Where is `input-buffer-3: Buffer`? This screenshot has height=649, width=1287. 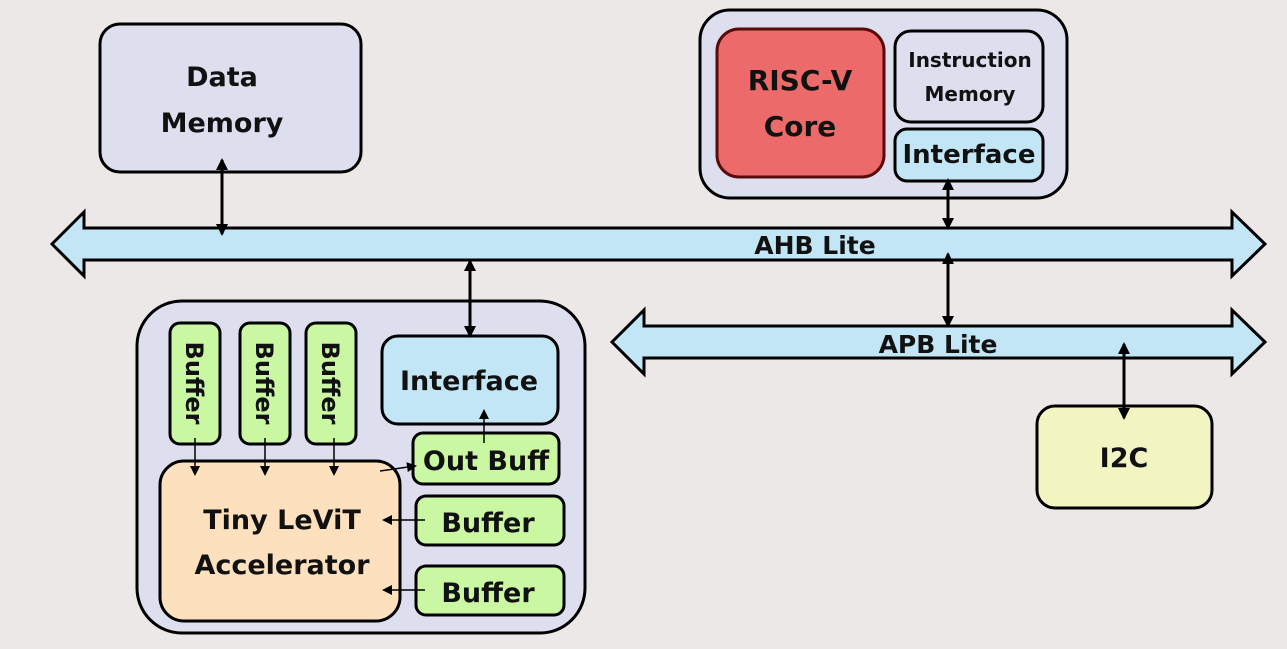 input-buffer-3: Buffer is located at coordinates (331, 383).